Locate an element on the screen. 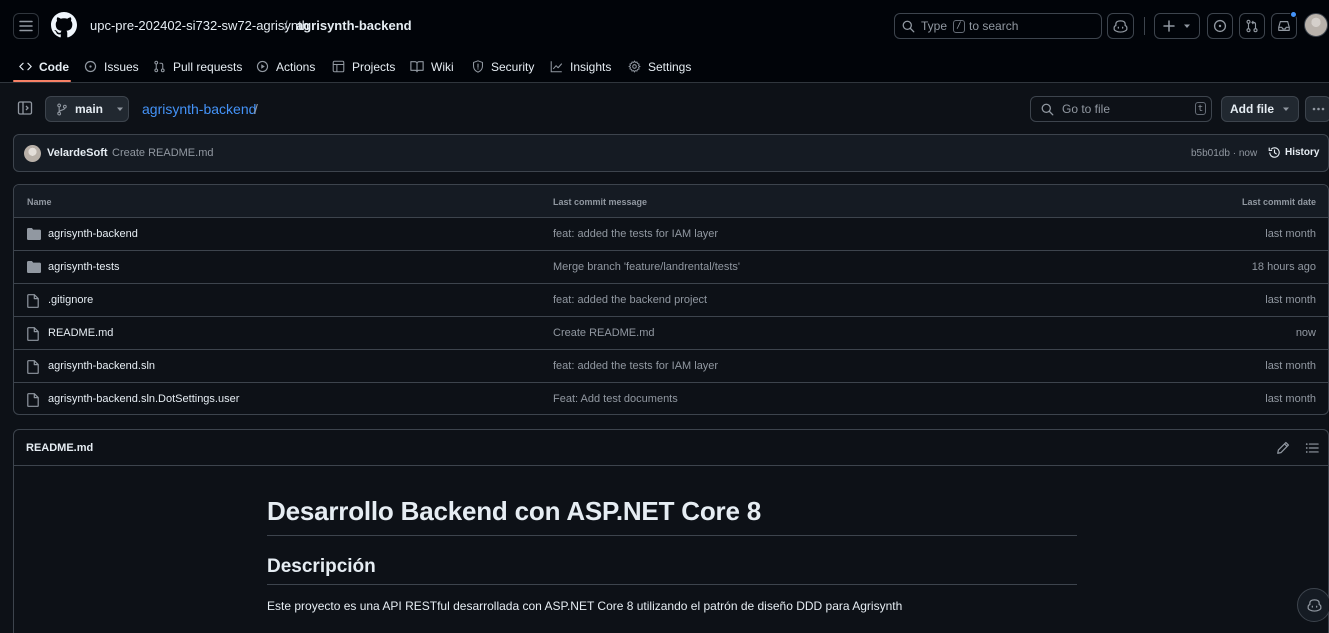  play-icon is located at coordinates (262, 66).